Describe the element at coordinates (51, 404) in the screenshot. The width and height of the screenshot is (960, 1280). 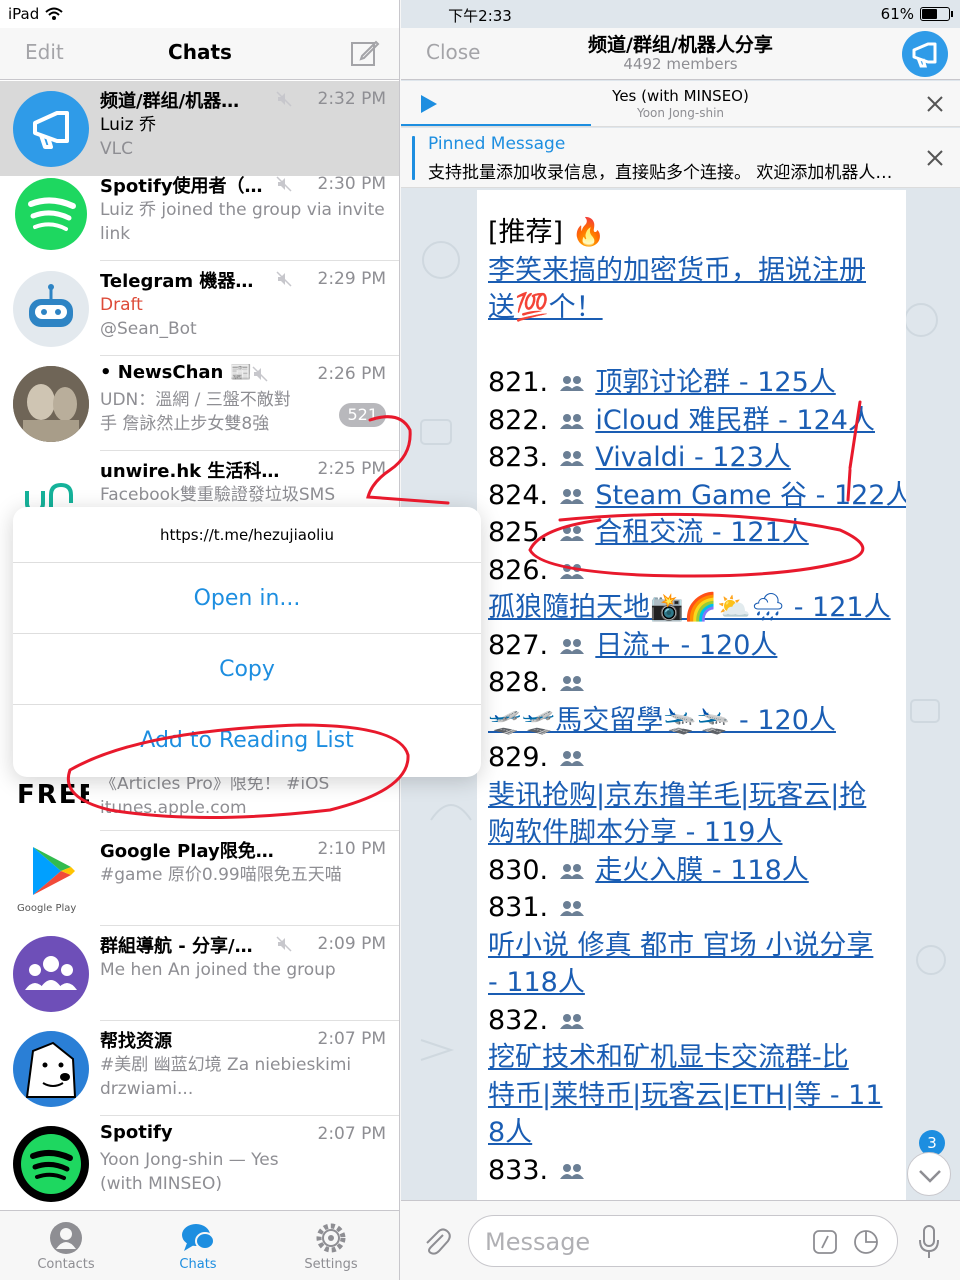
I see `newschan-avatar` at that location.